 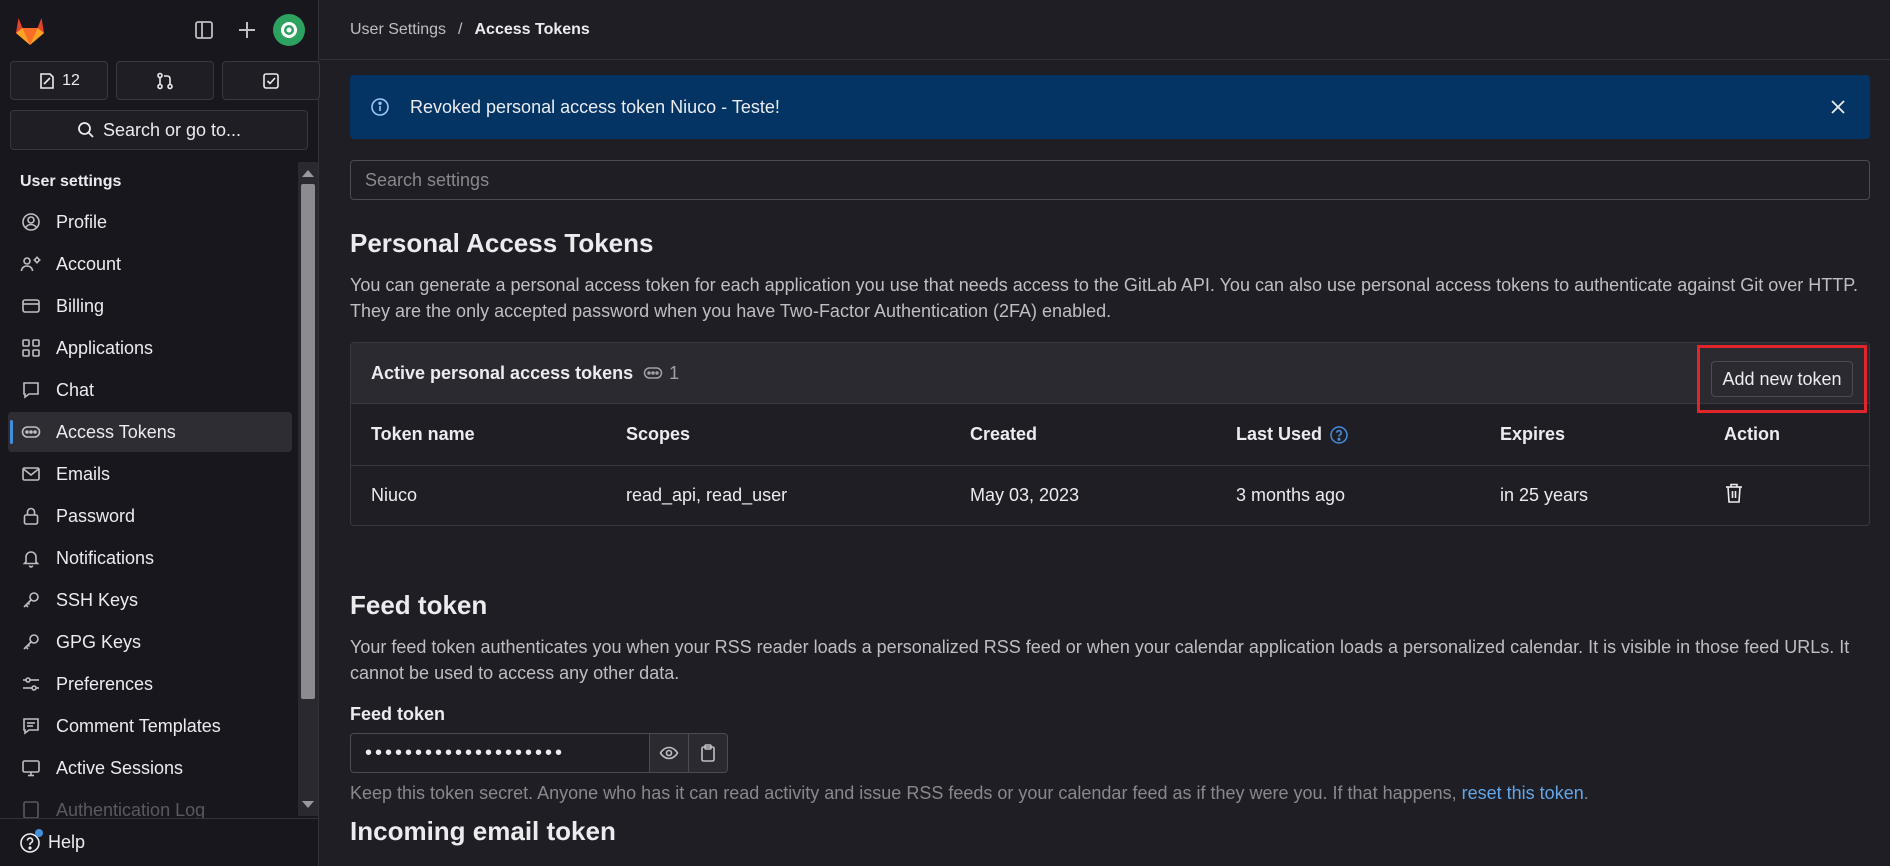 I want to click on sidebar-item-label: Preferences, so click(x=105, y=683).